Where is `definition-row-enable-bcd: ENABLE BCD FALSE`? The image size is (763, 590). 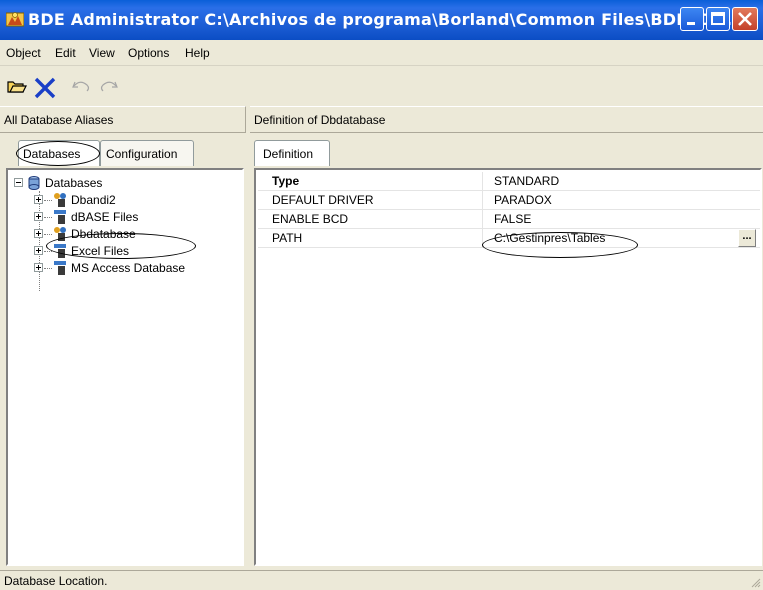 definition-row-enable-bcd: ENABLE BCD FALSE is located at coordinates (509, 219).